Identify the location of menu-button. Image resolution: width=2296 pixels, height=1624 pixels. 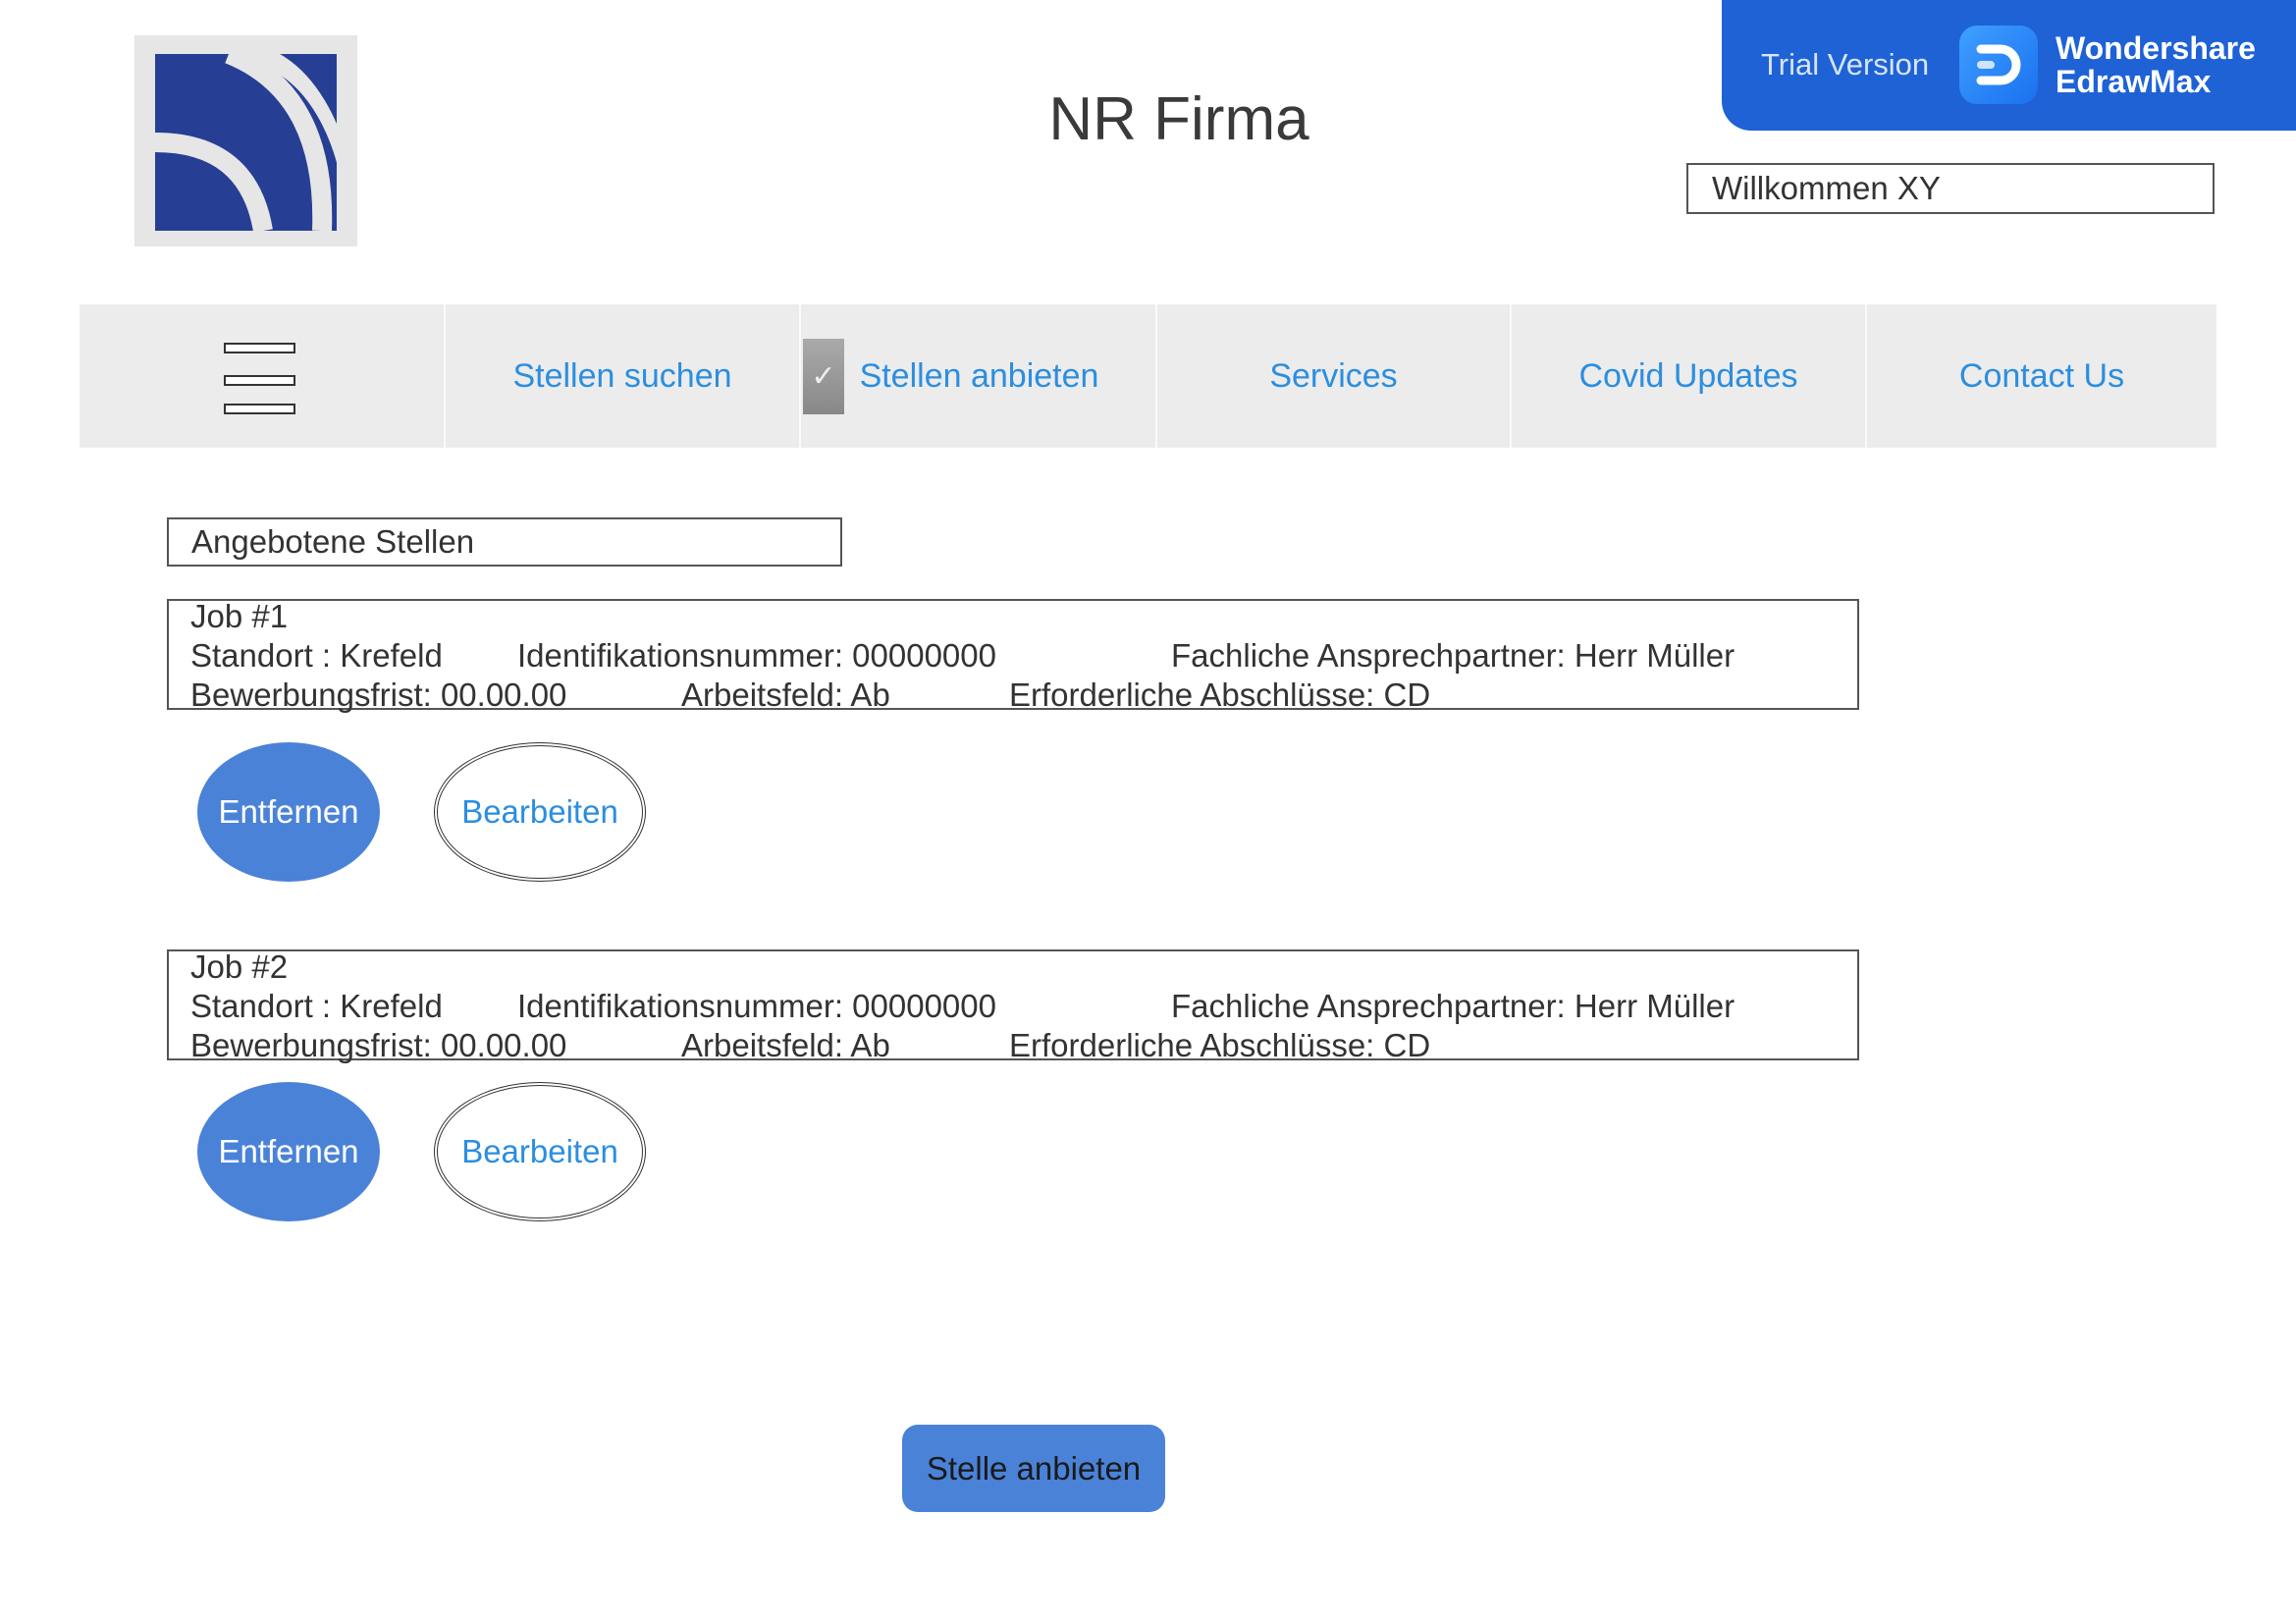
(262, 376).